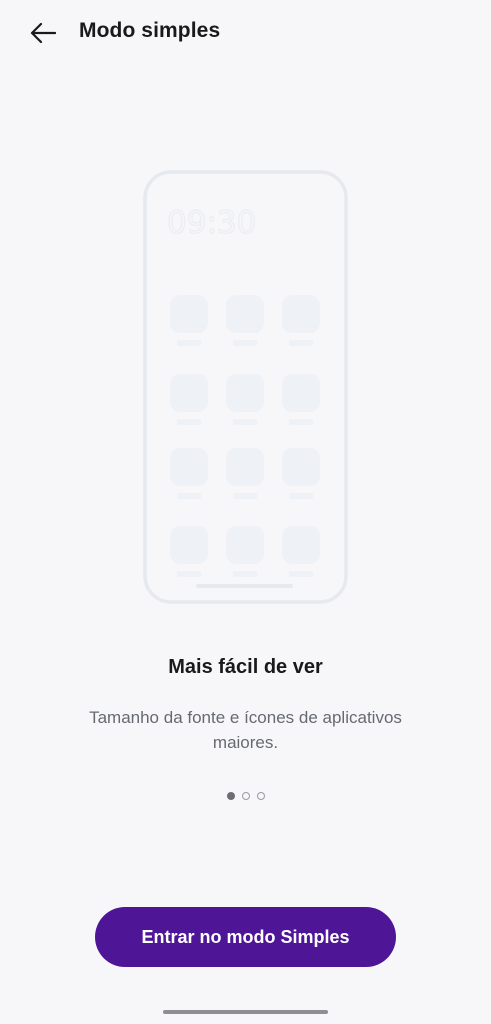  I want to click on arrow-left-icon, so click(43, 33).